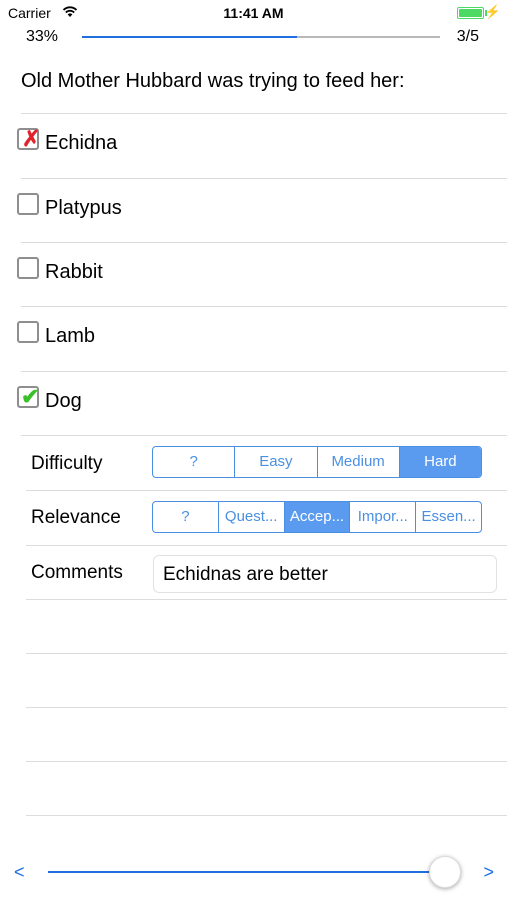 This screenshot has height=900, width=507. I want to click on option-platypus: Platypus, so click(253, 211).